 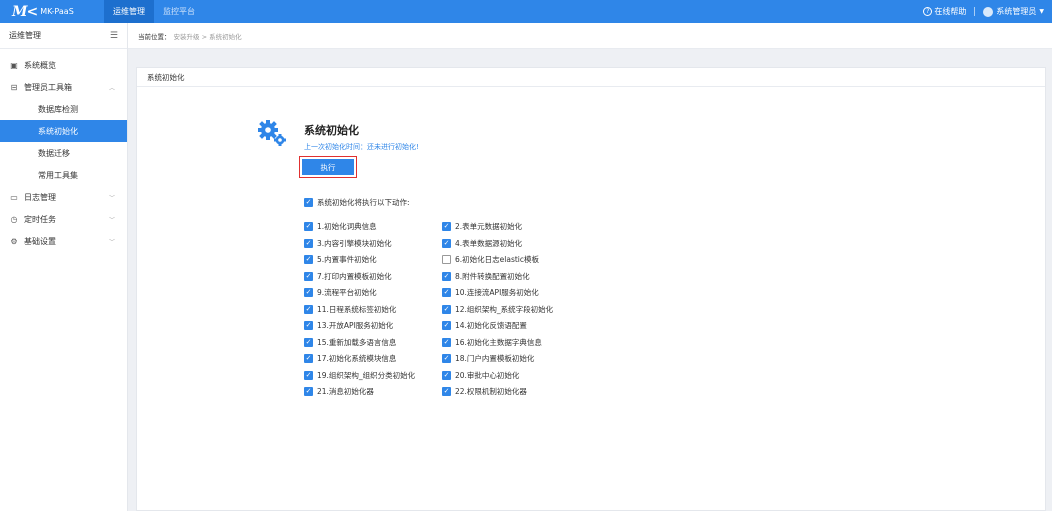 I want to click on action-checkbox: ✓ 11.日程系统标签初始化, so click(x=350, y=309).